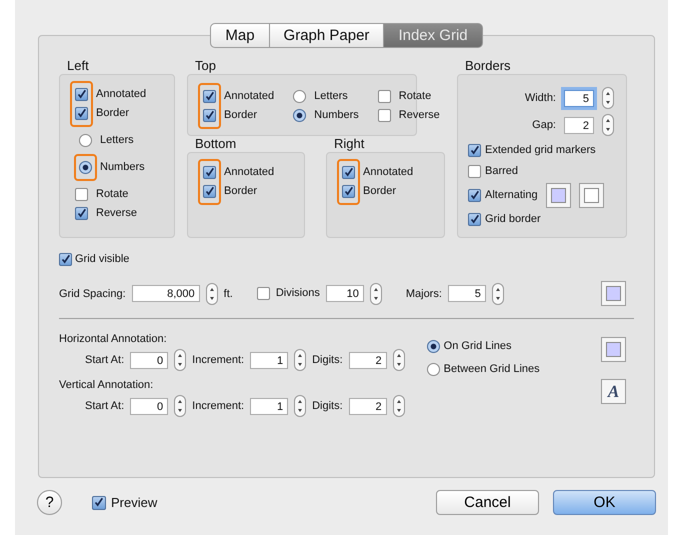 Image resolution: width=683 pixels, height=535 pixels. What do you see at coordinates (216, 143) in the screenshot?
I see `group-title: Bottom` at bounding box center [216, 143].